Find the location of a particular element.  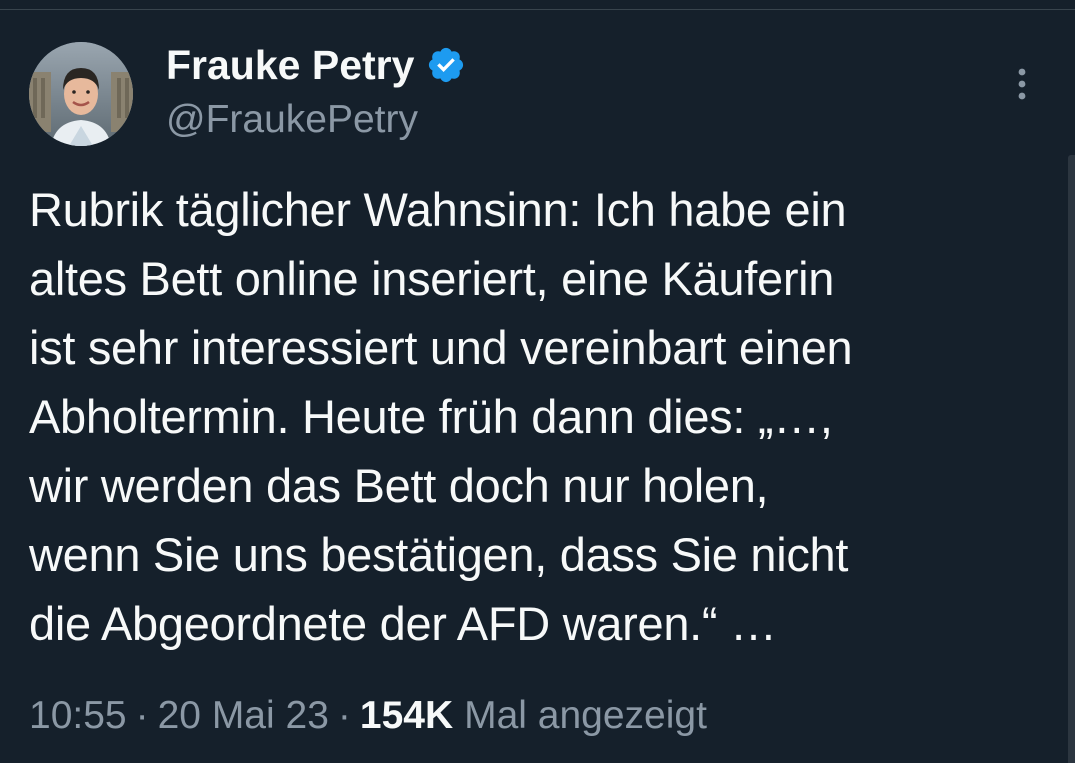

avatar is located at coordinates (81, 94).